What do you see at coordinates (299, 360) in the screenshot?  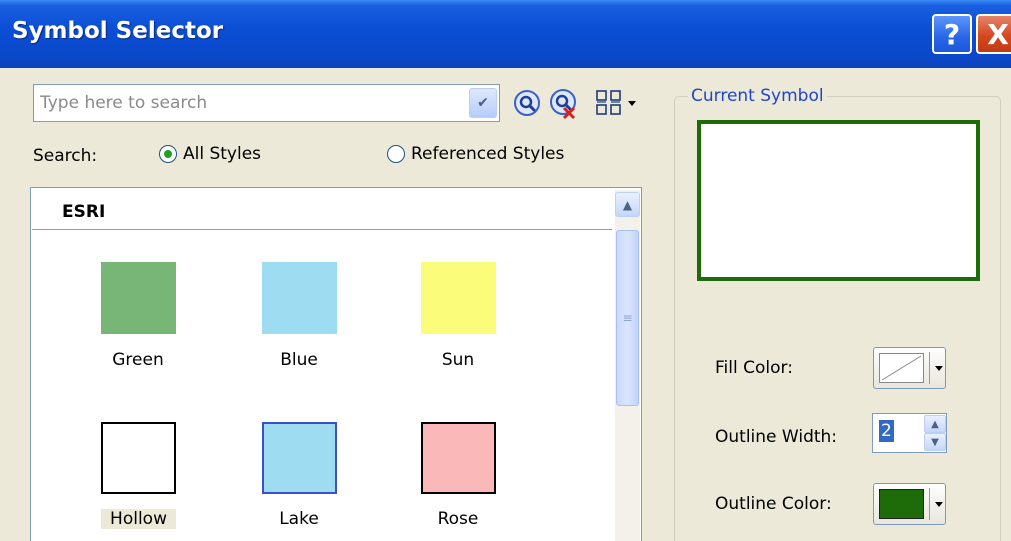 I see `symbol-label: Blue` at bounding box center [299, 360].